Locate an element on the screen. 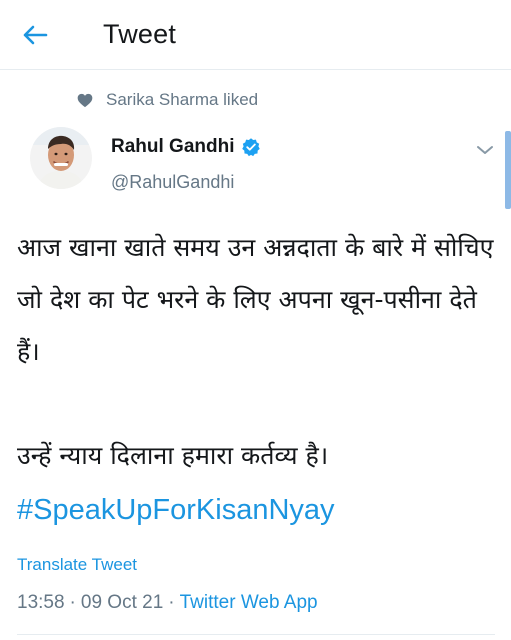  avatar is located at coordinates (61, 158).